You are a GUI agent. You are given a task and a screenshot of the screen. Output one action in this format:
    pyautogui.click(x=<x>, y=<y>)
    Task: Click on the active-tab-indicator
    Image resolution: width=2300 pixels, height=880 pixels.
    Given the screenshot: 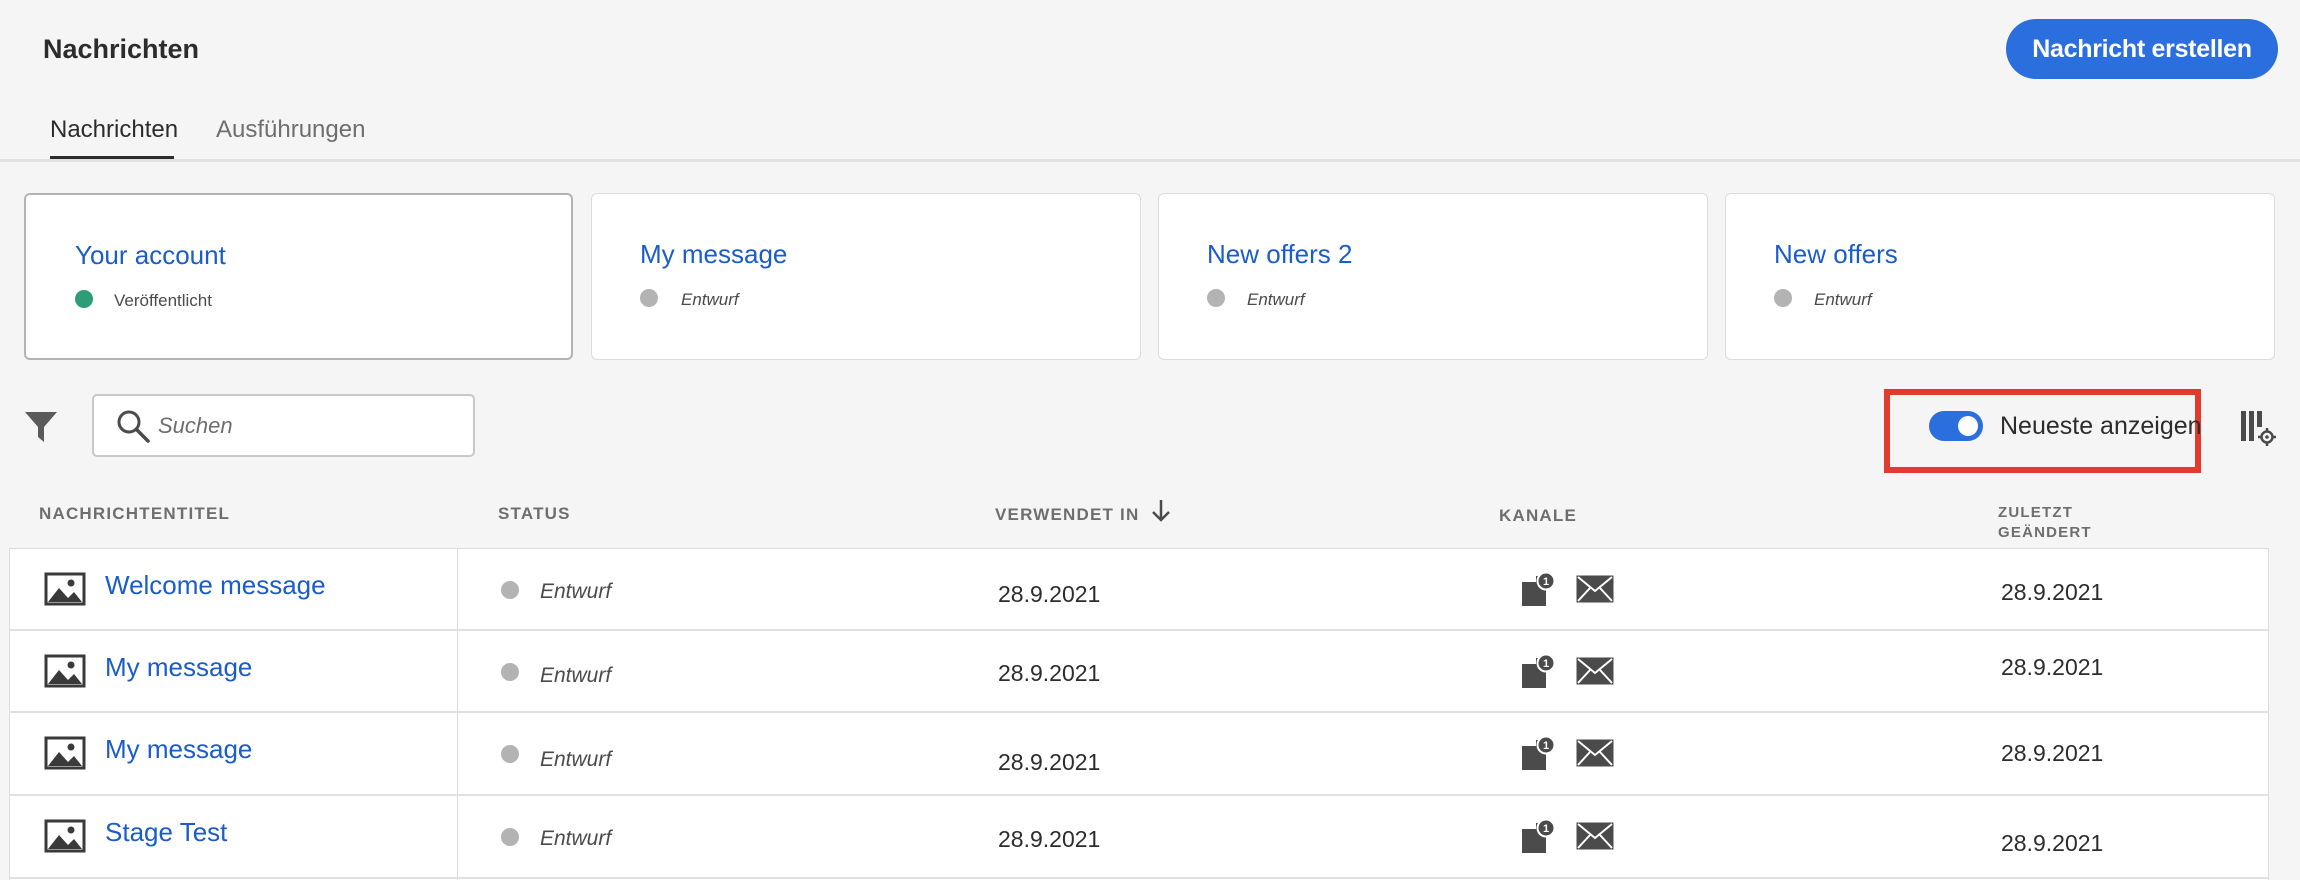 What is the action you would take?
    pyautogui.click(x=112, y=157)
    